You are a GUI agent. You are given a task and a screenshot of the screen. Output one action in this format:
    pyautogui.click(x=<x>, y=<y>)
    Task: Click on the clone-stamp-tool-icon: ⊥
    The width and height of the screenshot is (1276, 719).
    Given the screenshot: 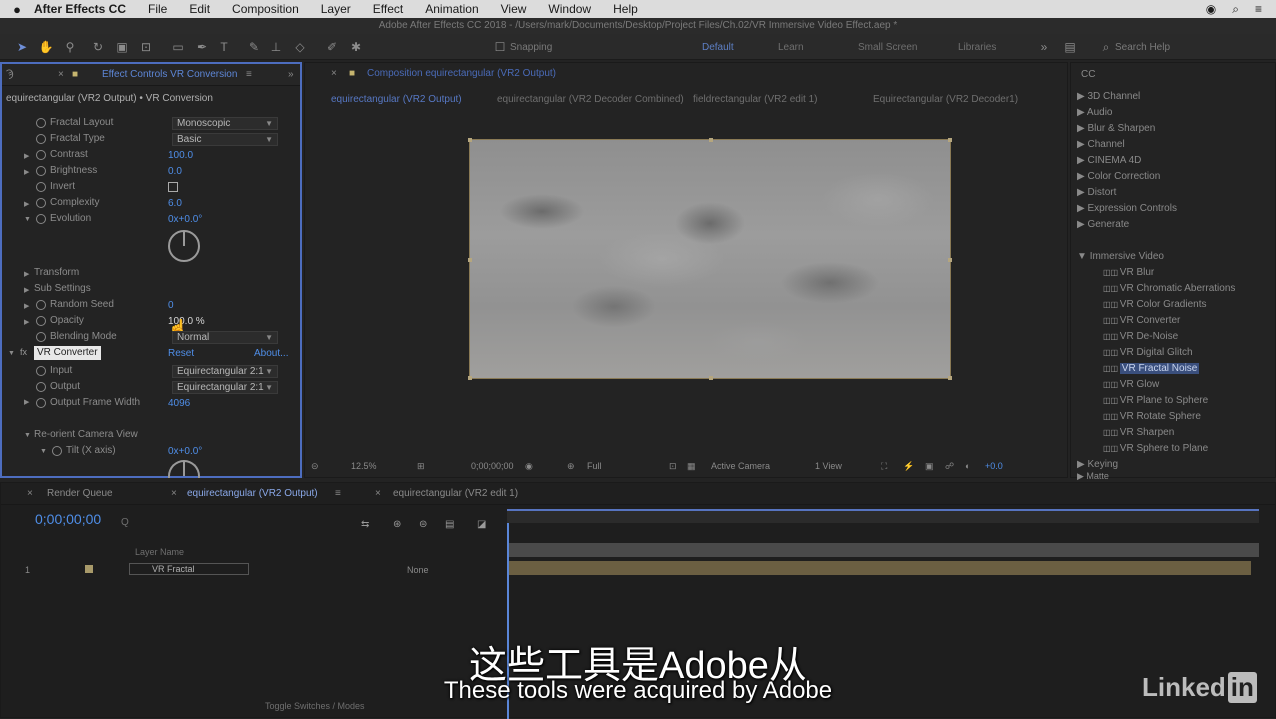 What is the action you would take?
    pyautogui.click(x=276, y=47)
    